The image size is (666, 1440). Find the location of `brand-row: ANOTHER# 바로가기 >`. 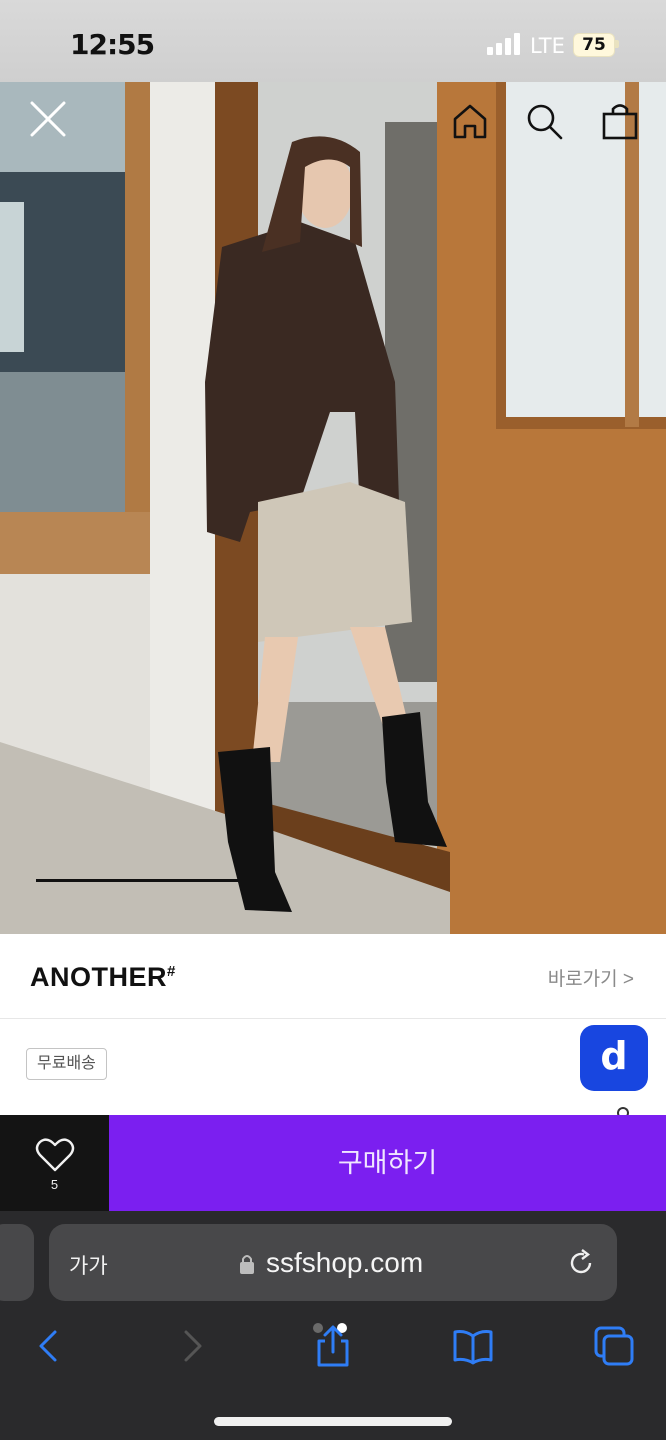

brand-row: ANOTHER# 바로가기 > is located at coordinates (333, 976).